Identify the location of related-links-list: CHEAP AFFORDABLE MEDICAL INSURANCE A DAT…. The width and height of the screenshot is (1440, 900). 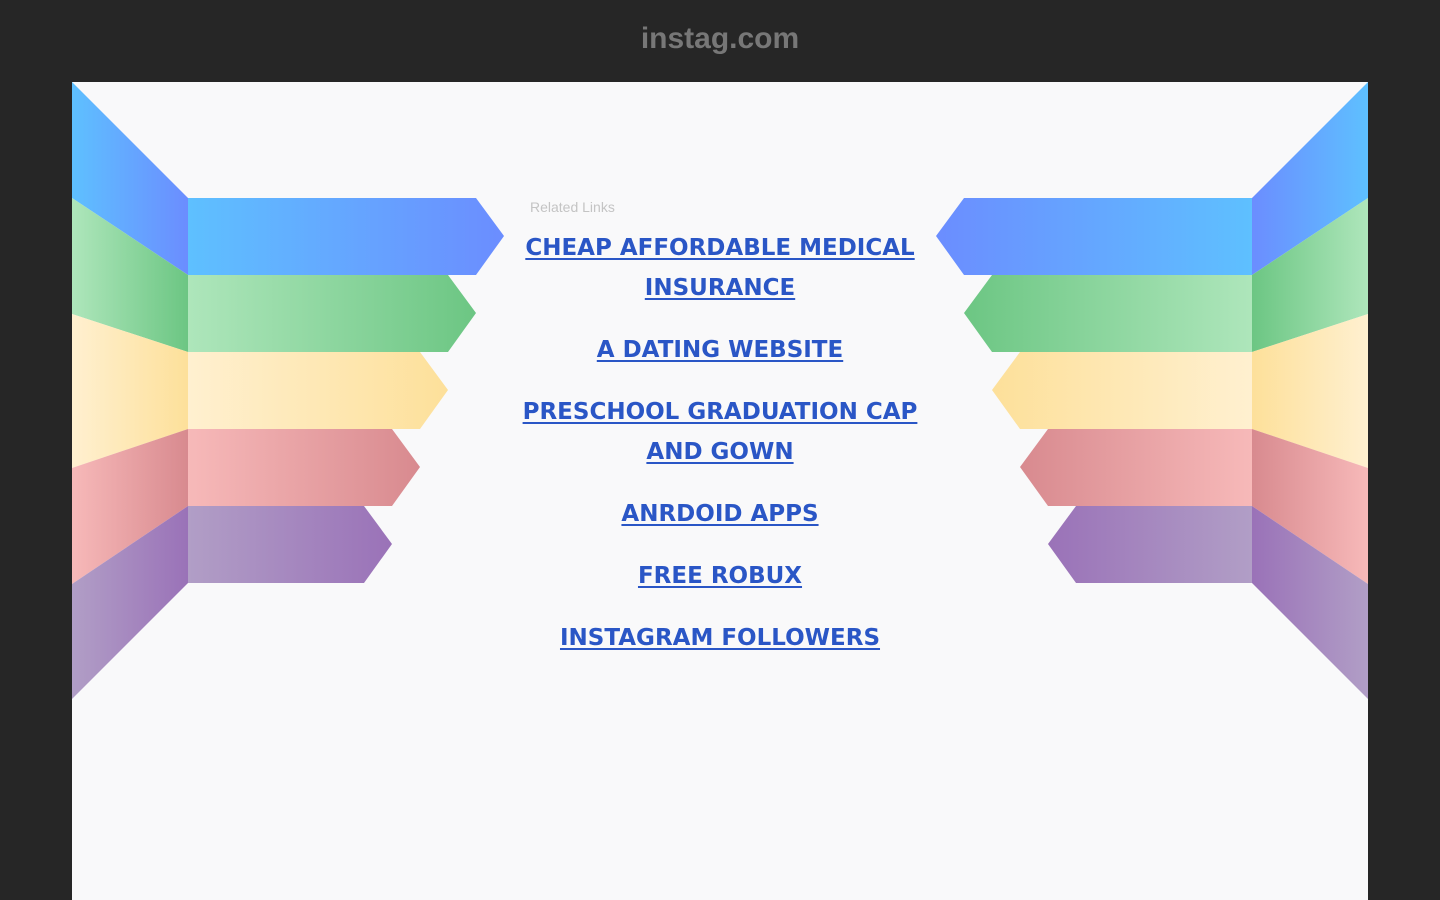
(720, 454).